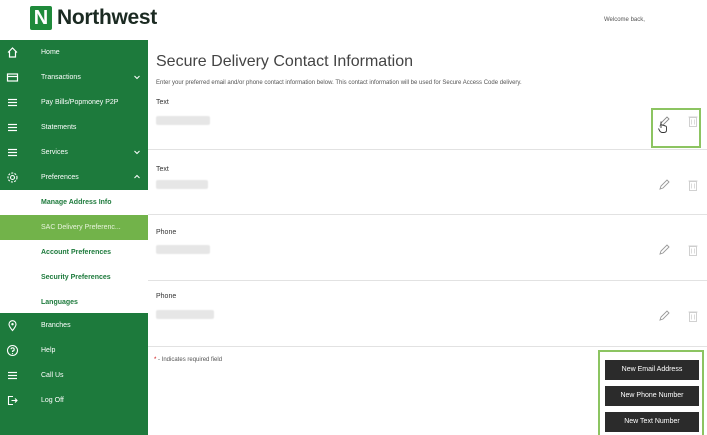 The width and height of the screenshot is (707, 435). I want to click on sidebar-subitem-label: Account Preferences, so click(76, 252).